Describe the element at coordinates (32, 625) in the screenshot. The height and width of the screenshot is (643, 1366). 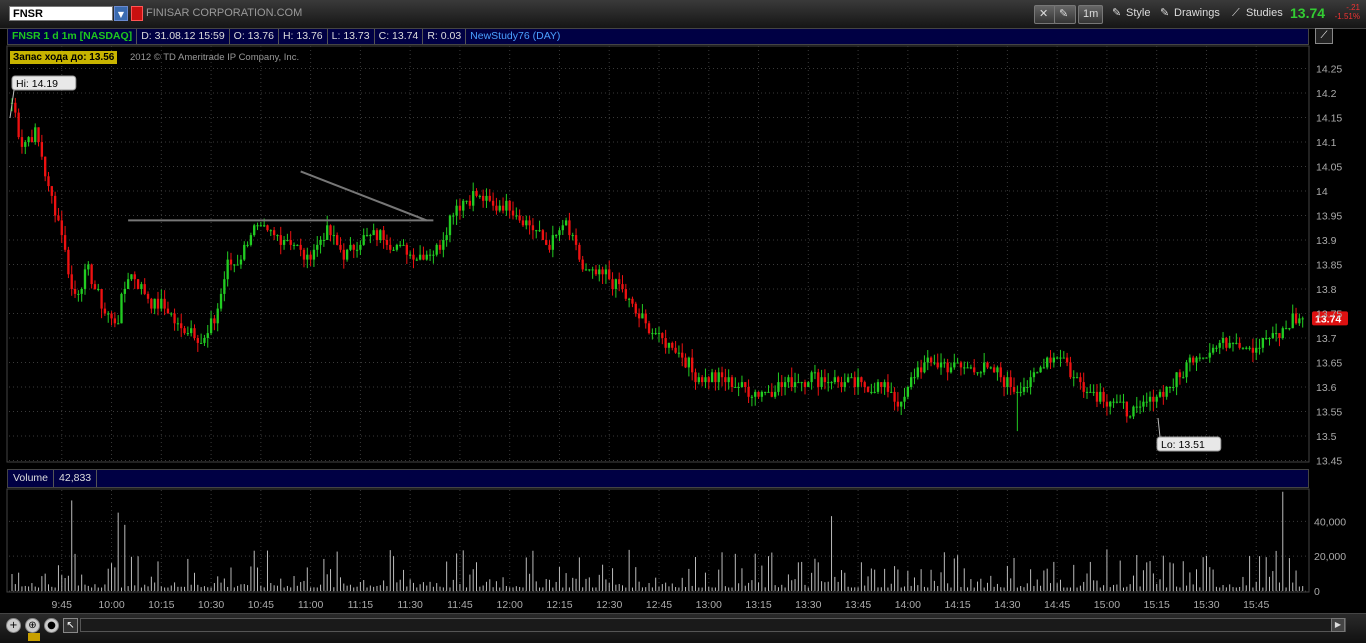
I see `zoom-fit-icon: ⊕` at that location.